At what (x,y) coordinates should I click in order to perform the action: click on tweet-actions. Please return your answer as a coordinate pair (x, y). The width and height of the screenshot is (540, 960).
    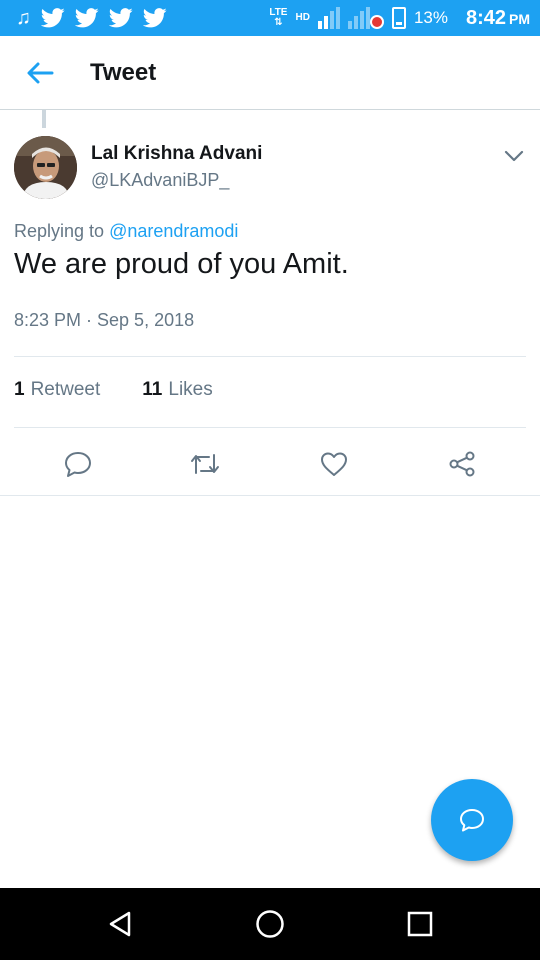
    Looking at the image, I should click on (270, 462).